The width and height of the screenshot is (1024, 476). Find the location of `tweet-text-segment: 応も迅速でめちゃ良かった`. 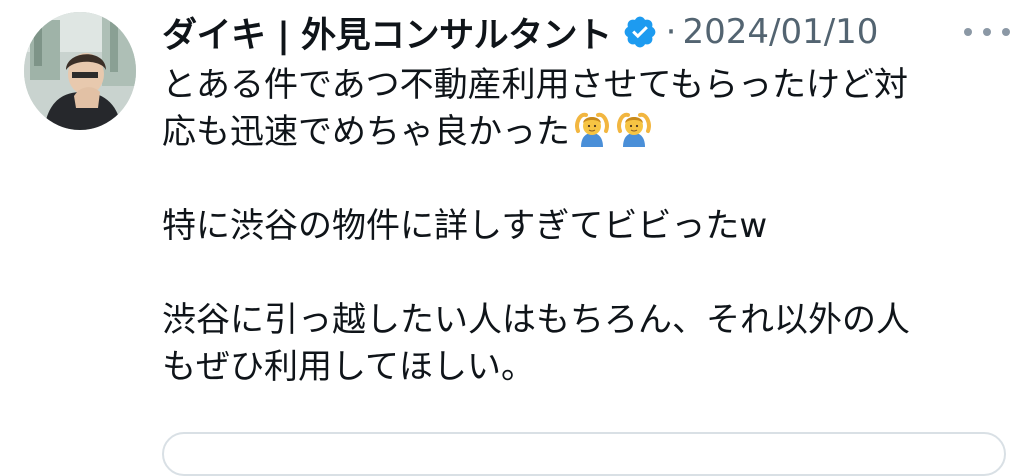

tweet-text-segment: 応も迅速でめちゃ良かった is located at coordinates (366, 132).